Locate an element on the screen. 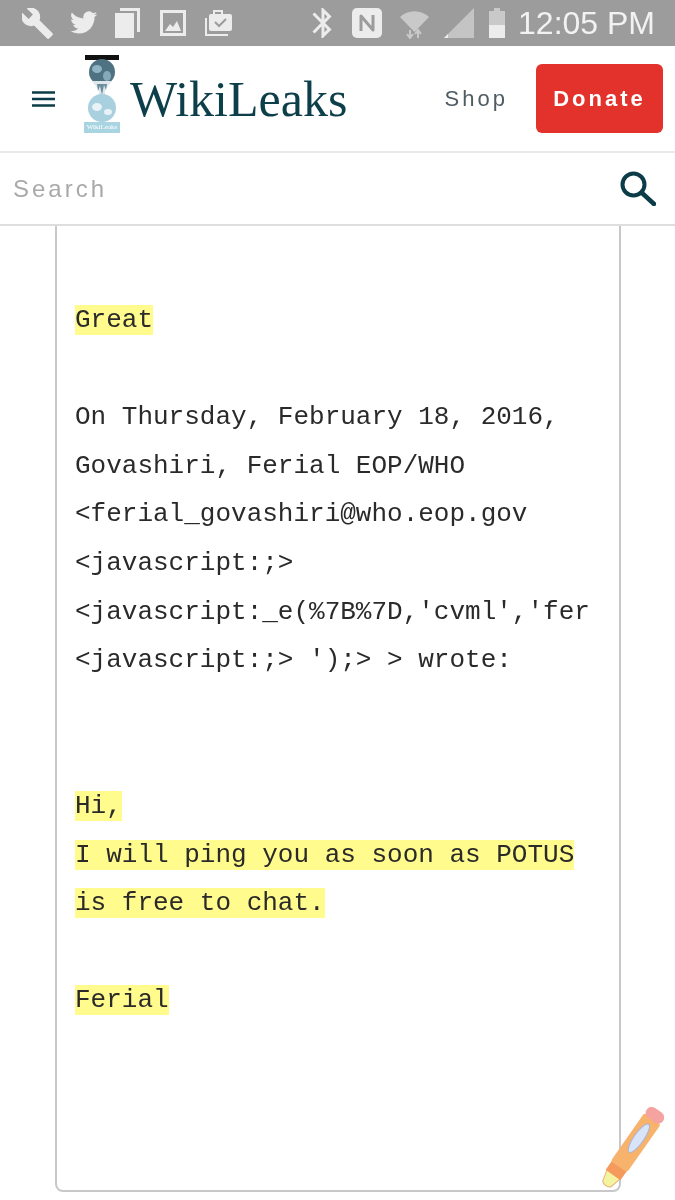 The image size is (675, 1200). image-icon is located at coordinates (173, 23).